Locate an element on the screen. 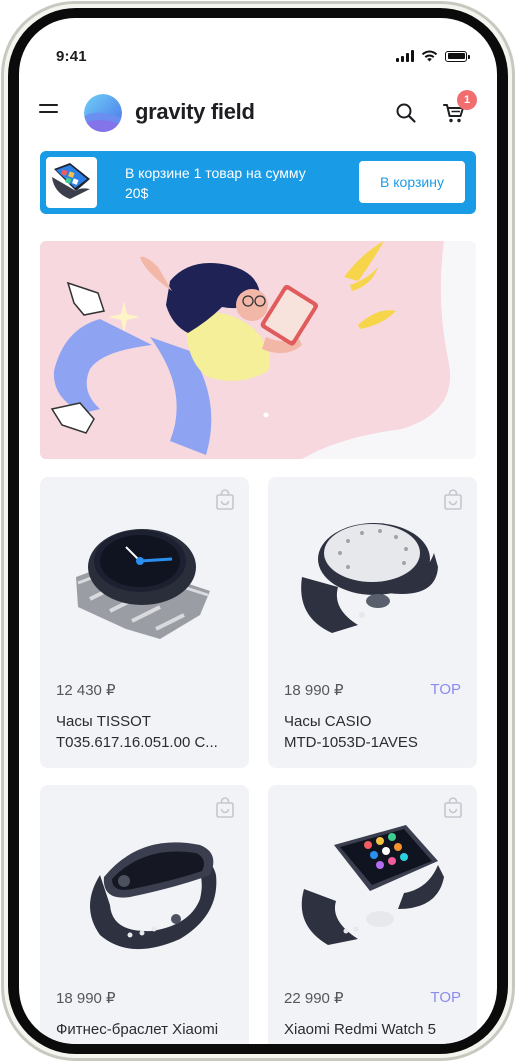  logo-icon is located at coordinates (103, 113).